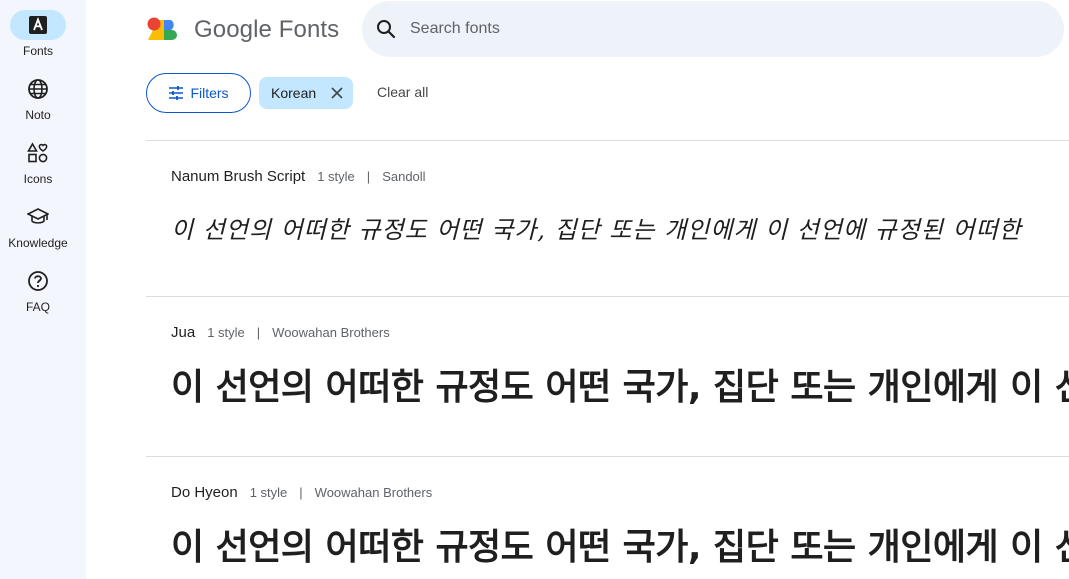  What do you see at coordinates (38, 281) in the screenshot?
I see `help-circle-icon` at bounding box center [38, 281].